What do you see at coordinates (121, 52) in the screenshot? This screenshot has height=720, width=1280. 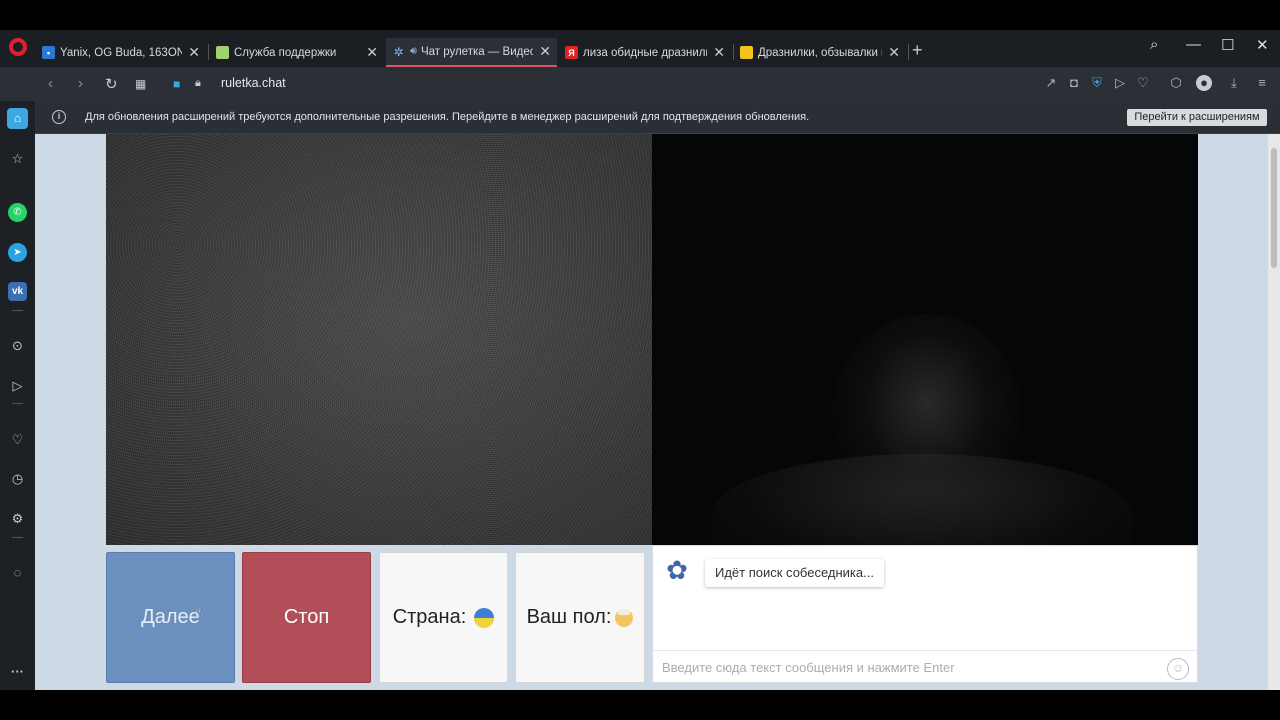 I see `tab-yanix: ▪ Yanix, OG Buda, 163ONMYNECK ✕` at bounding box center [121, 52].